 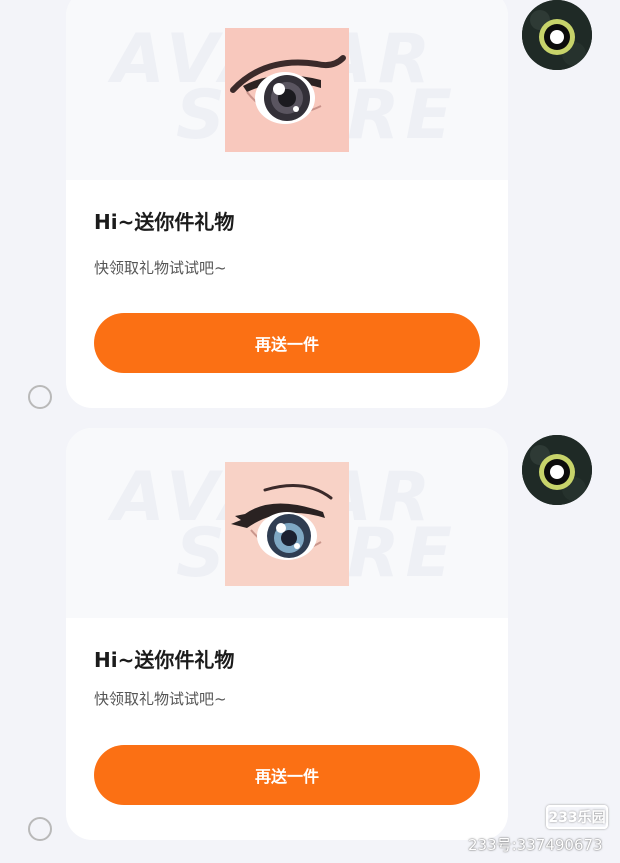 What do you see at coordinates (577, 817) in the screenshot?
I see `site-logo-watermark: 233乐园` at bounding box center [577, 817].